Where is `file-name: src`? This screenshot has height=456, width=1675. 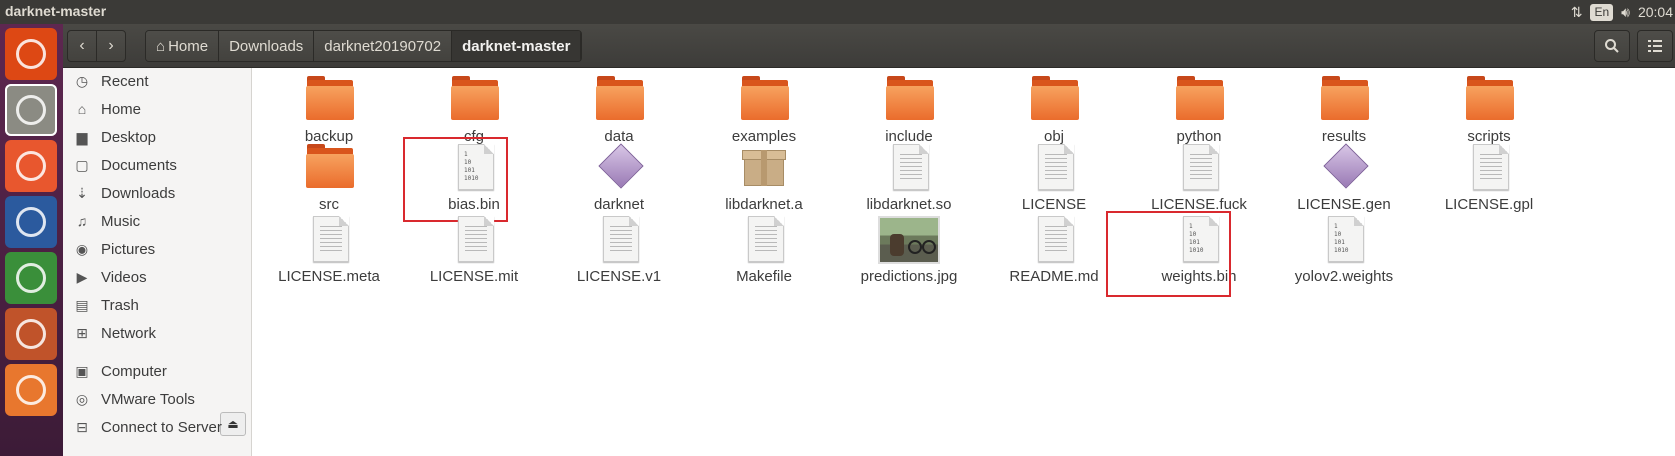 file-name: src is located at coordinates (329, 204).